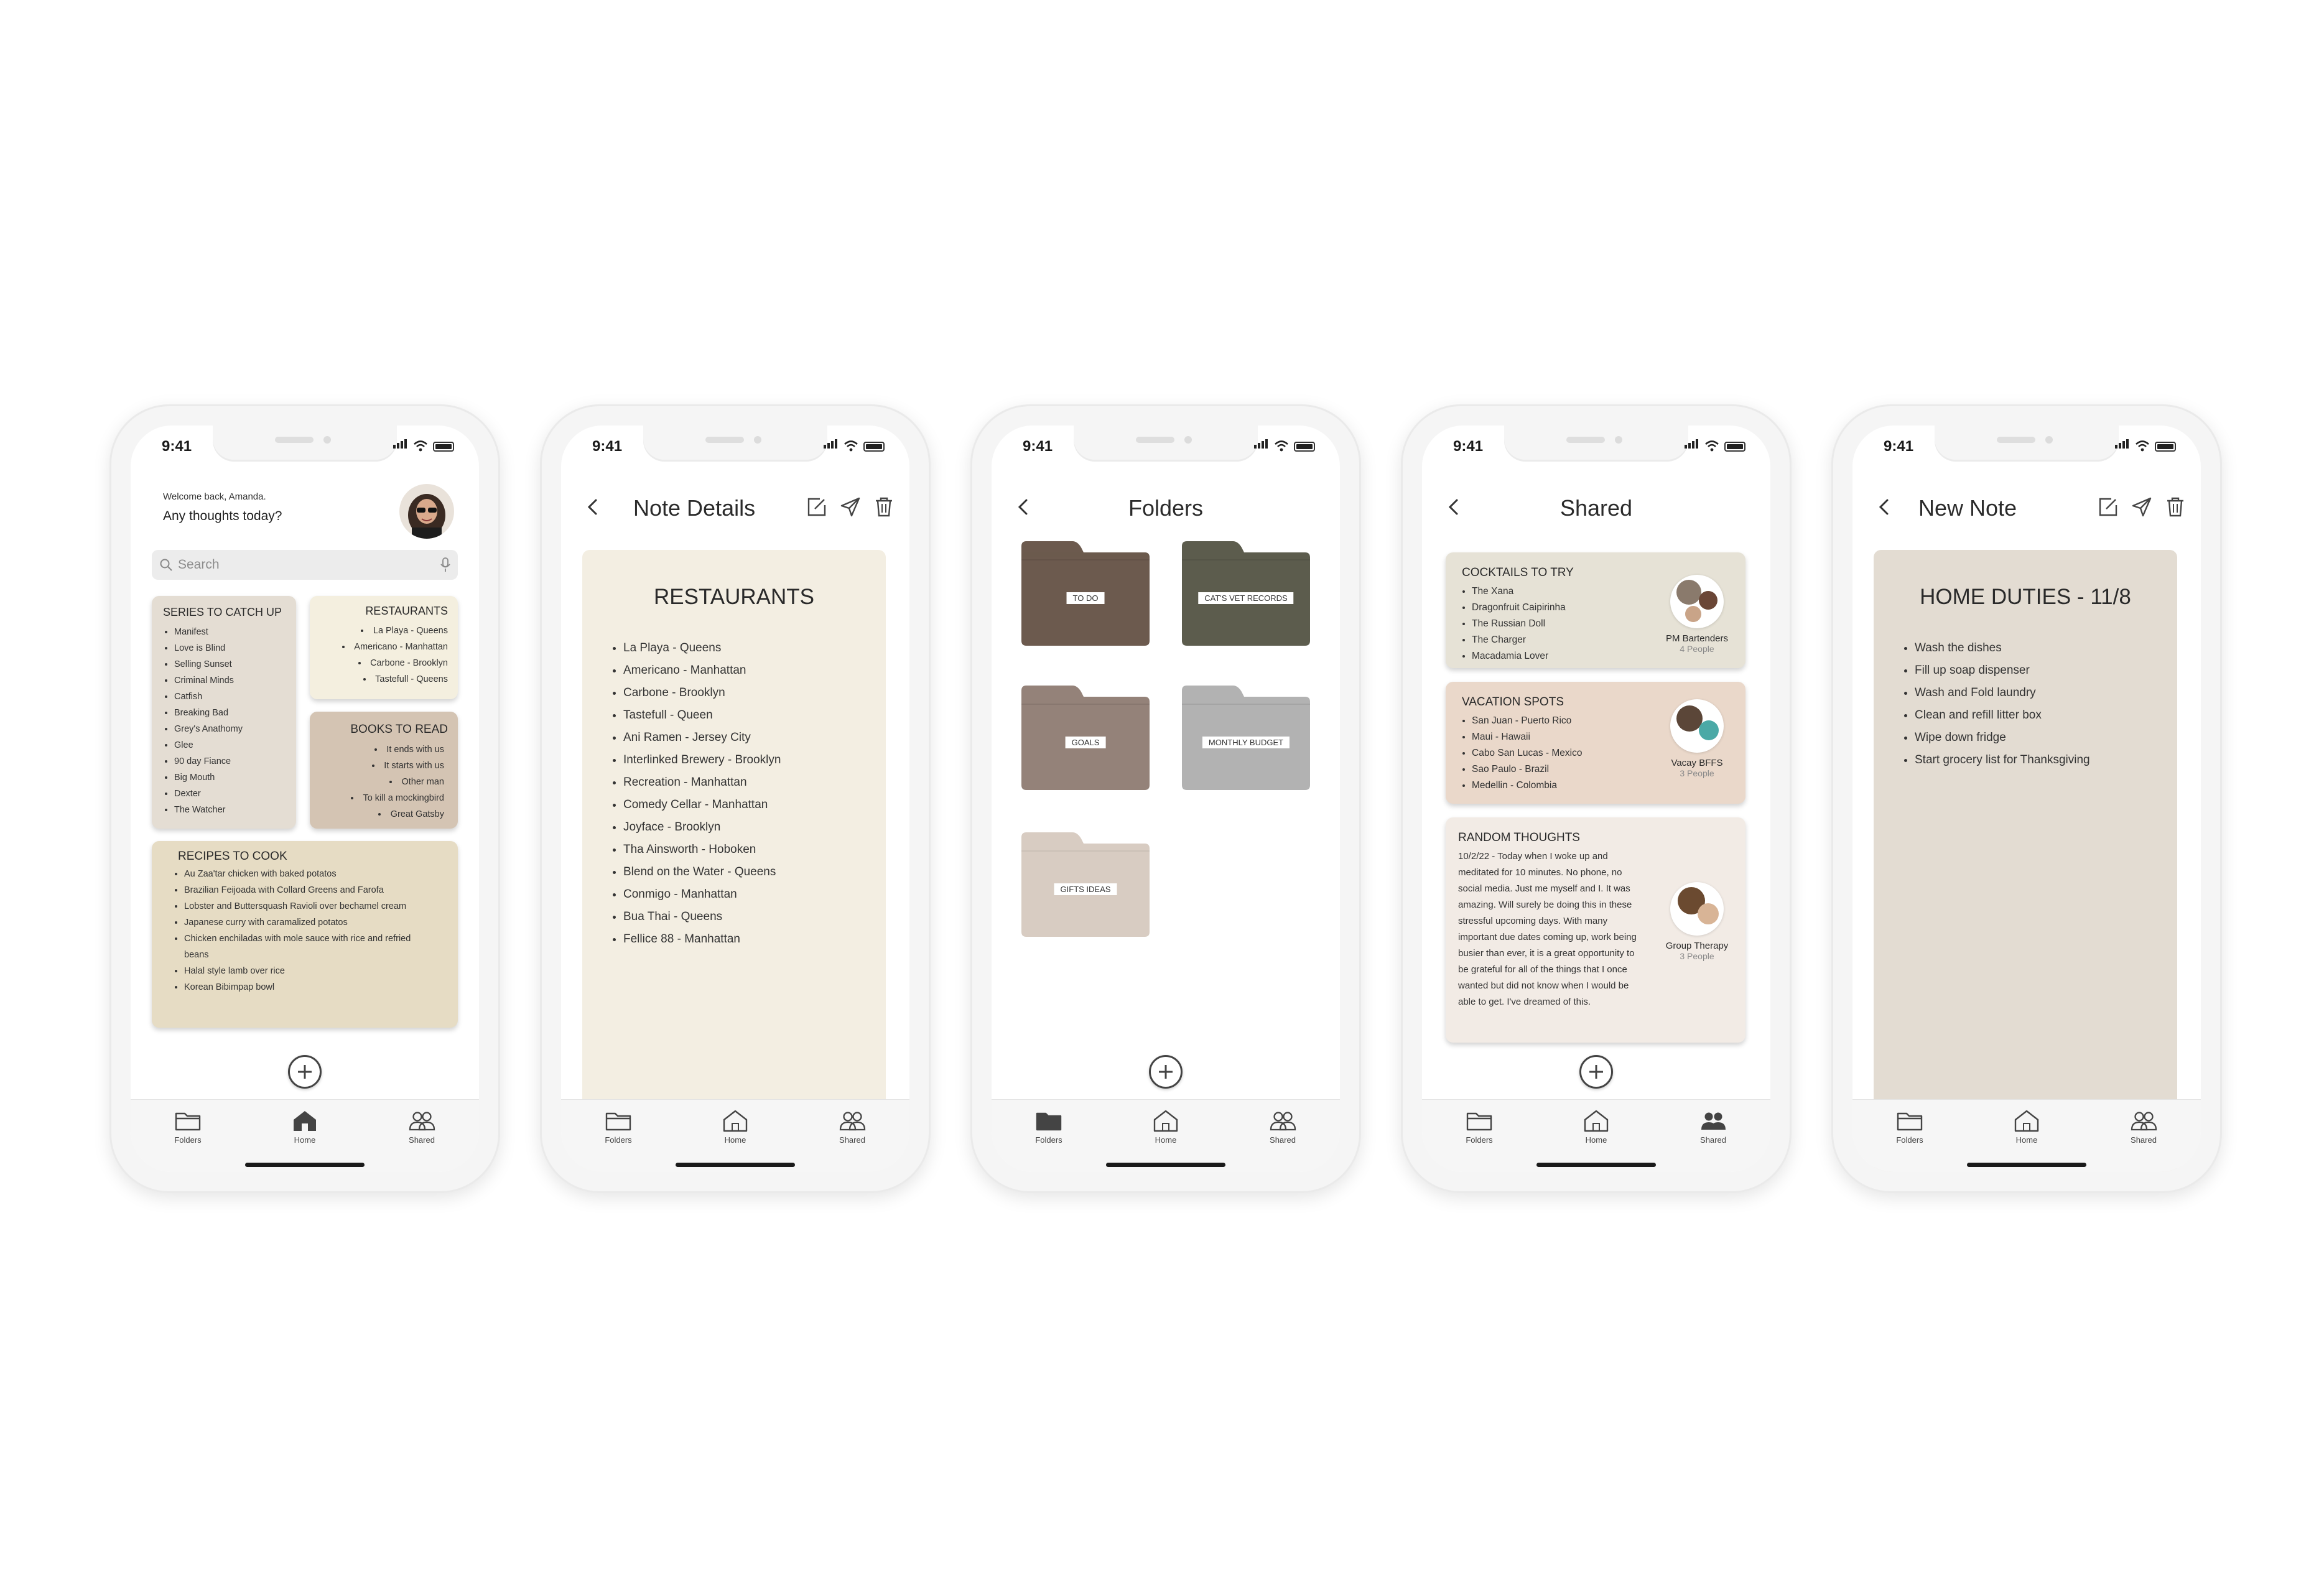 This screenshot has width=2324, height=1595. Describe the element at coordinates (854, 445) in the screenshot. I see `status-icons` at that location.